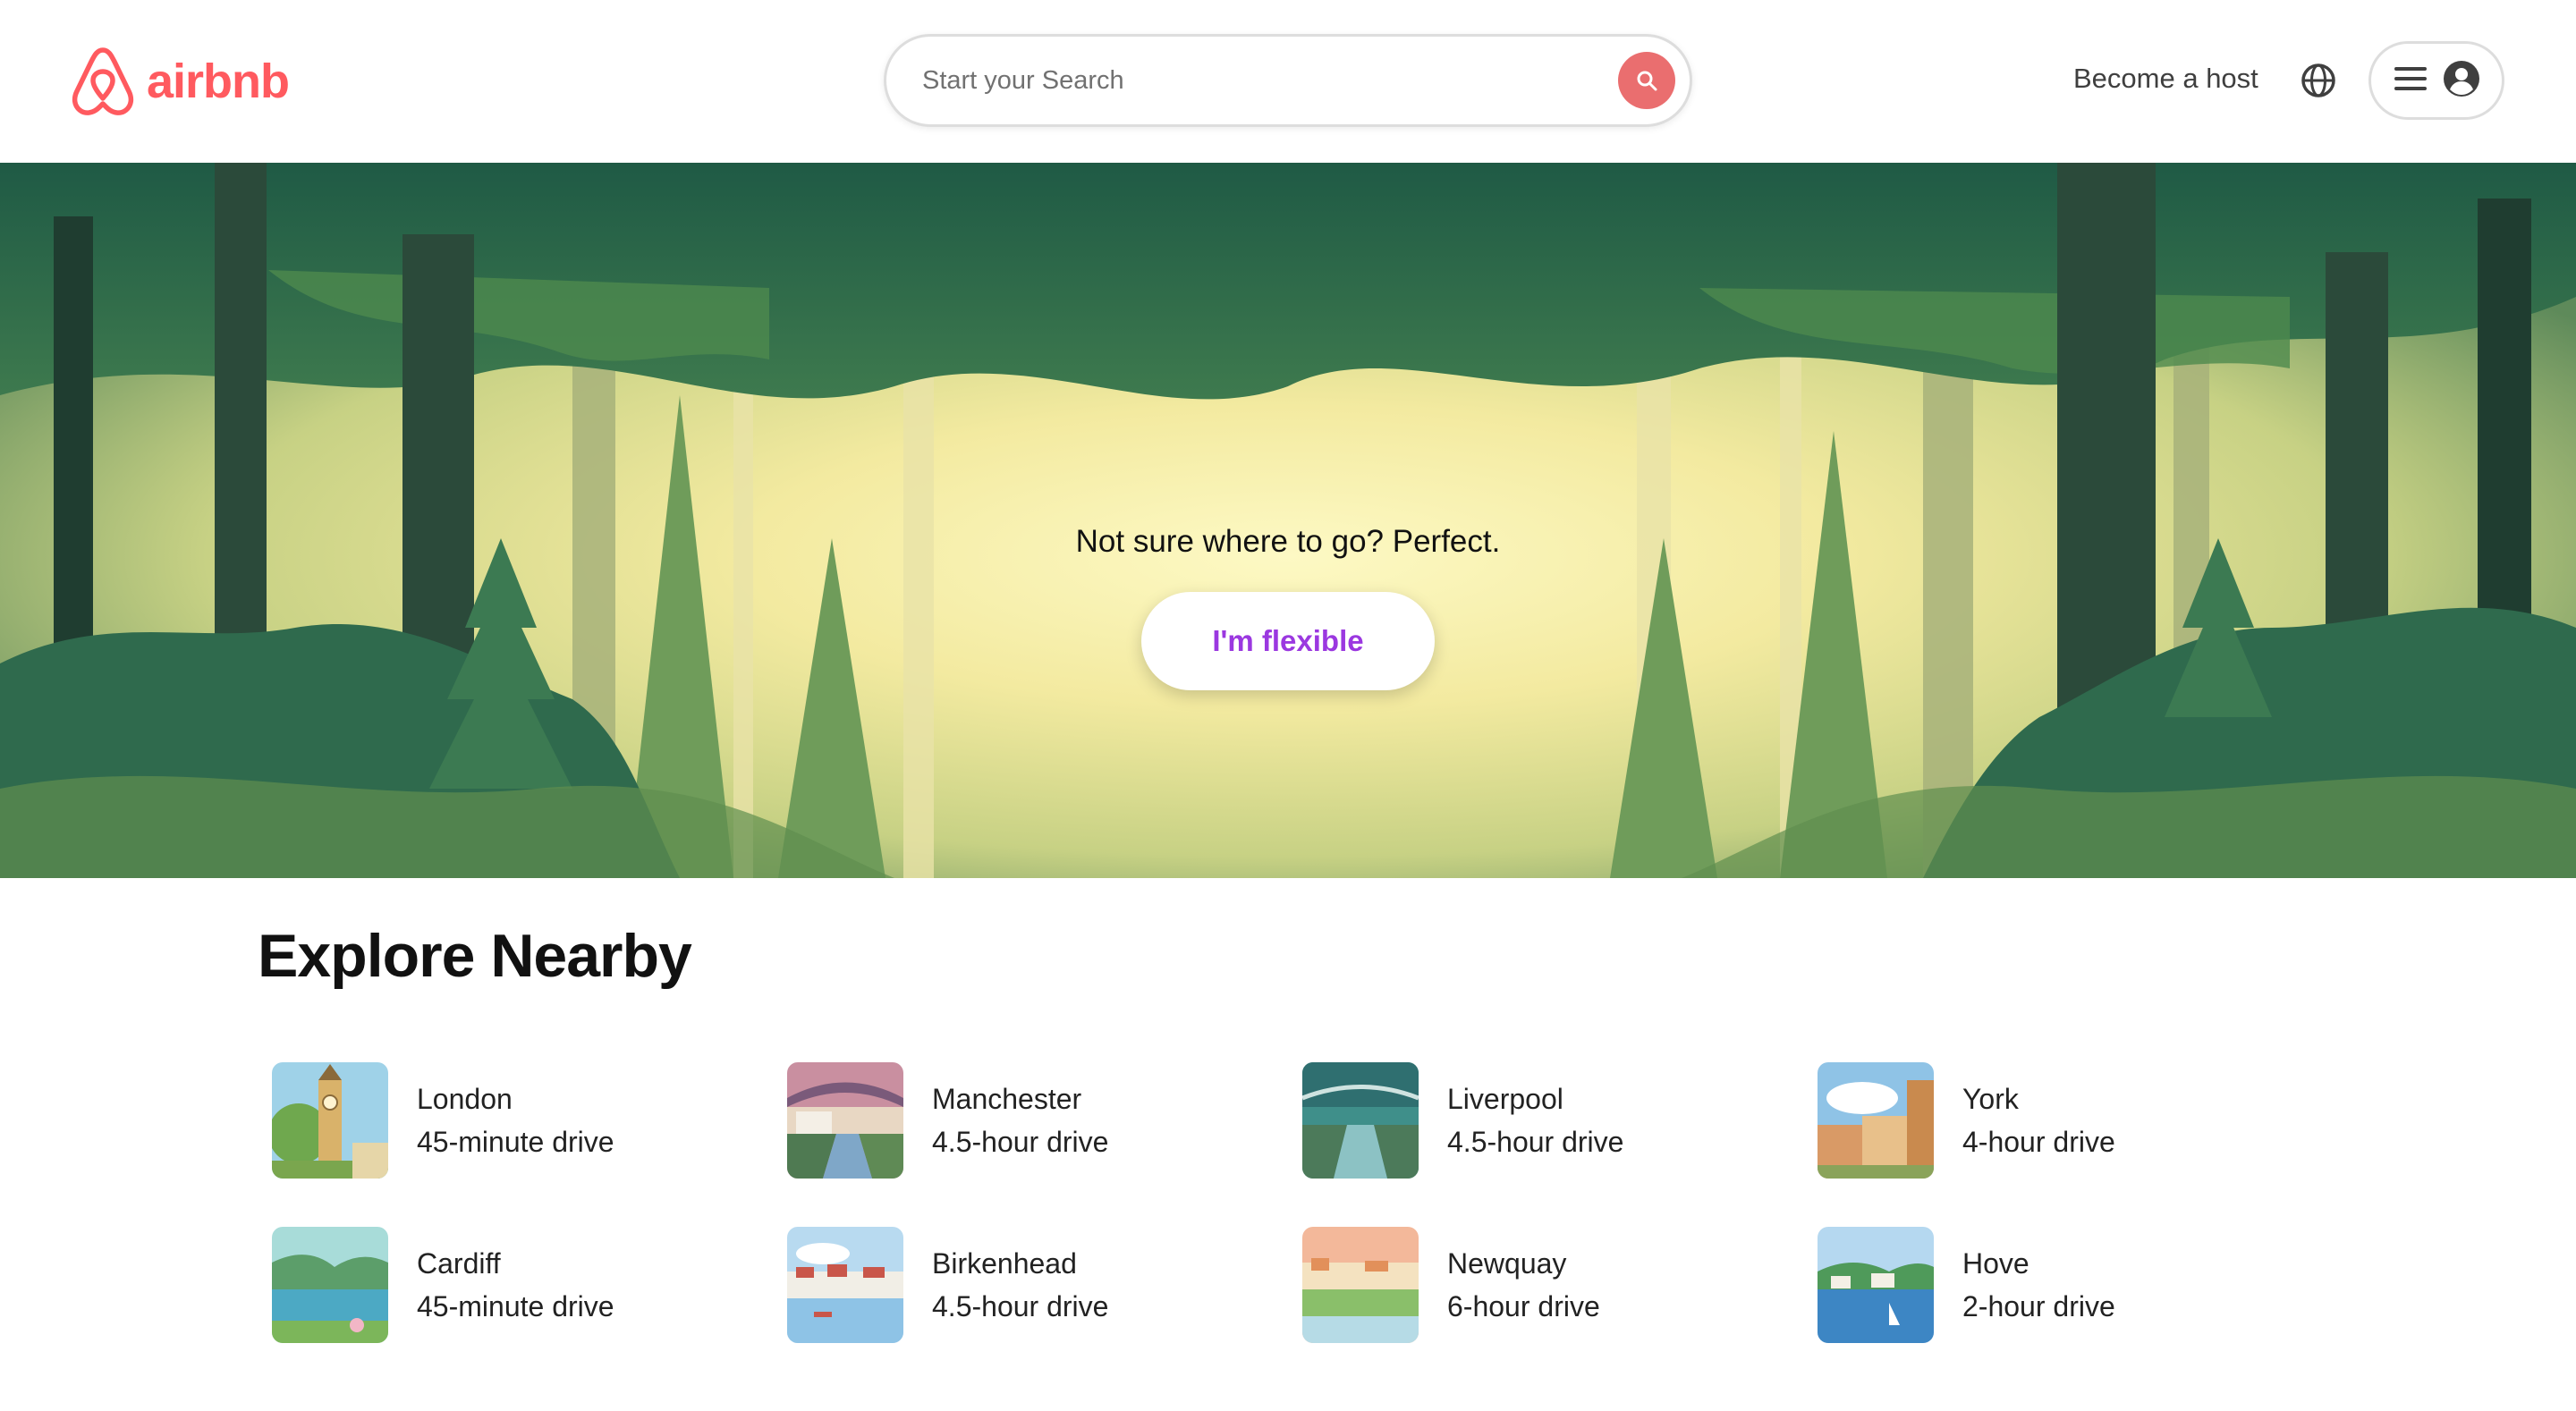 Image resolution: width=2576 pixels, height=1411 pixels. I want to click on brand-name: airbnb, so click(218, 81).